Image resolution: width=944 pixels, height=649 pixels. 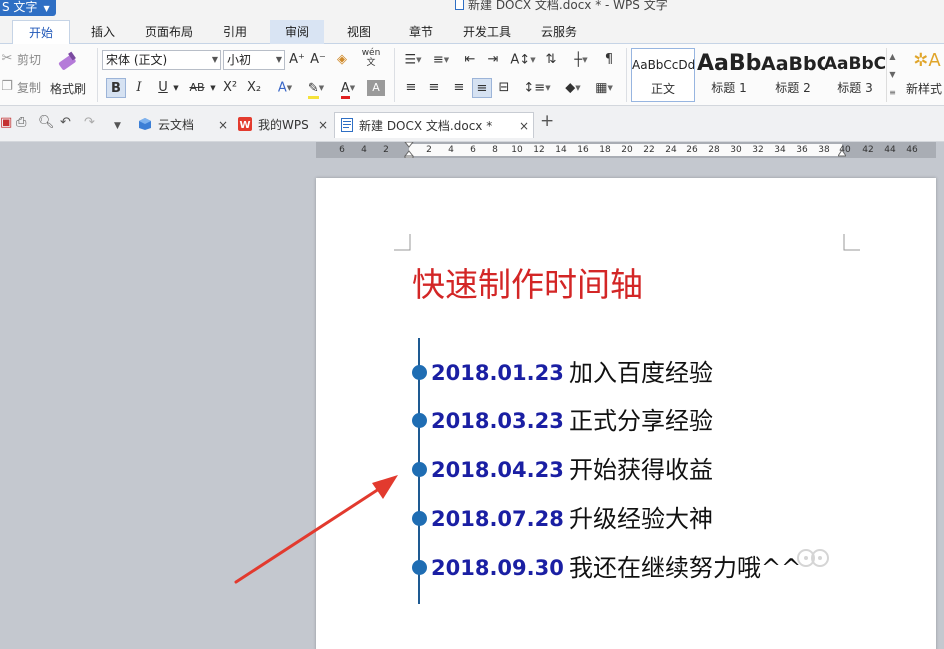 I want to click on copy-button: 复制, so click(x=29, y=87).